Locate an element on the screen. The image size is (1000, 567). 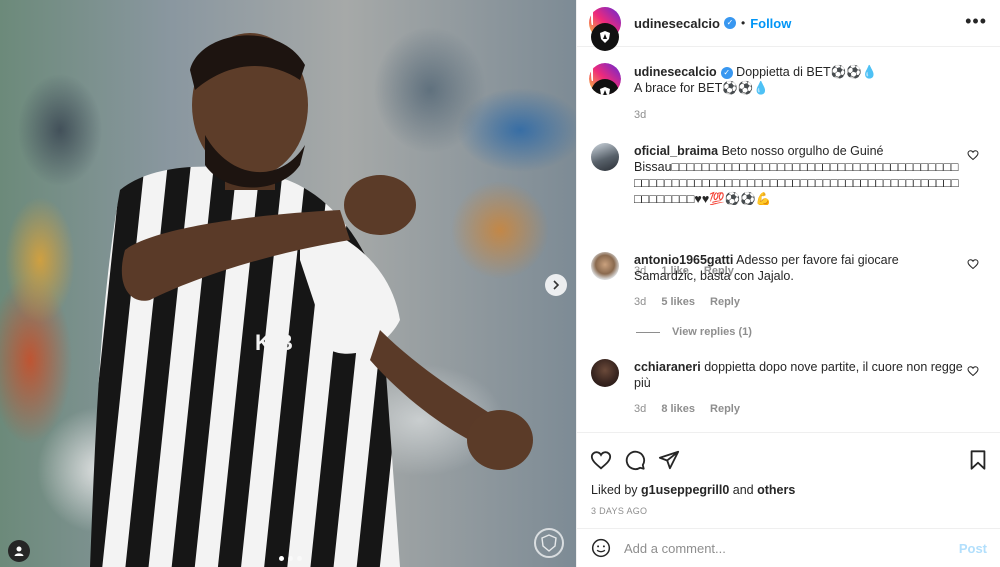
liked-by-others: others is located at coordinates (776, 490).